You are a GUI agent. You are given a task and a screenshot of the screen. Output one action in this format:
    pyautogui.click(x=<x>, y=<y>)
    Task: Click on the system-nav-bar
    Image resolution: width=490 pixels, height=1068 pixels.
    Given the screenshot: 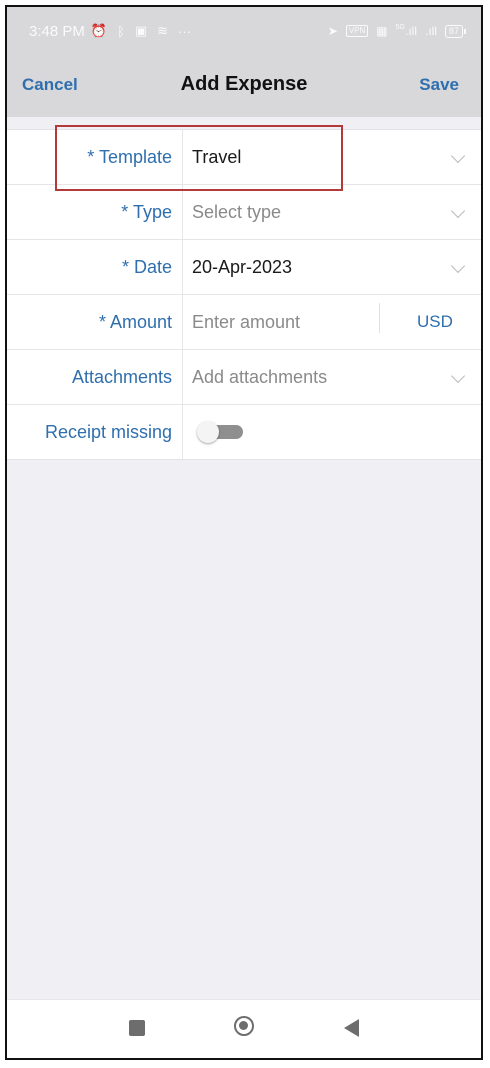 What is the action you would take?
    pyautogui.click(x=244, y=1028)
    